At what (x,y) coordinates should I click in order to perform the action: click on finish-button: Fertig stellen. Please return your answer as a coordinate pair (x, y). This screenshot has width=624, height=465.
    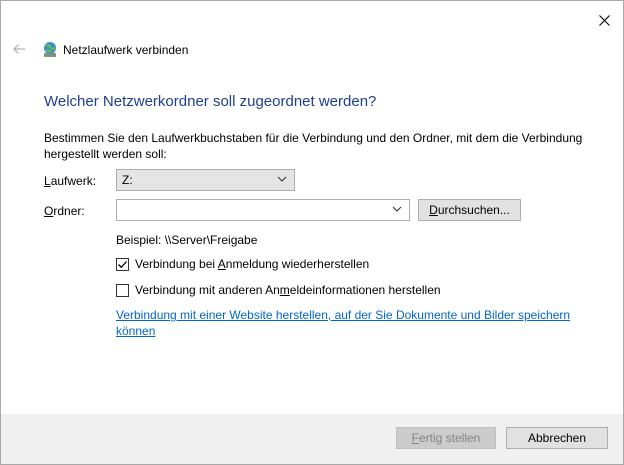
    Looking at the image, I should click on (446, 438).